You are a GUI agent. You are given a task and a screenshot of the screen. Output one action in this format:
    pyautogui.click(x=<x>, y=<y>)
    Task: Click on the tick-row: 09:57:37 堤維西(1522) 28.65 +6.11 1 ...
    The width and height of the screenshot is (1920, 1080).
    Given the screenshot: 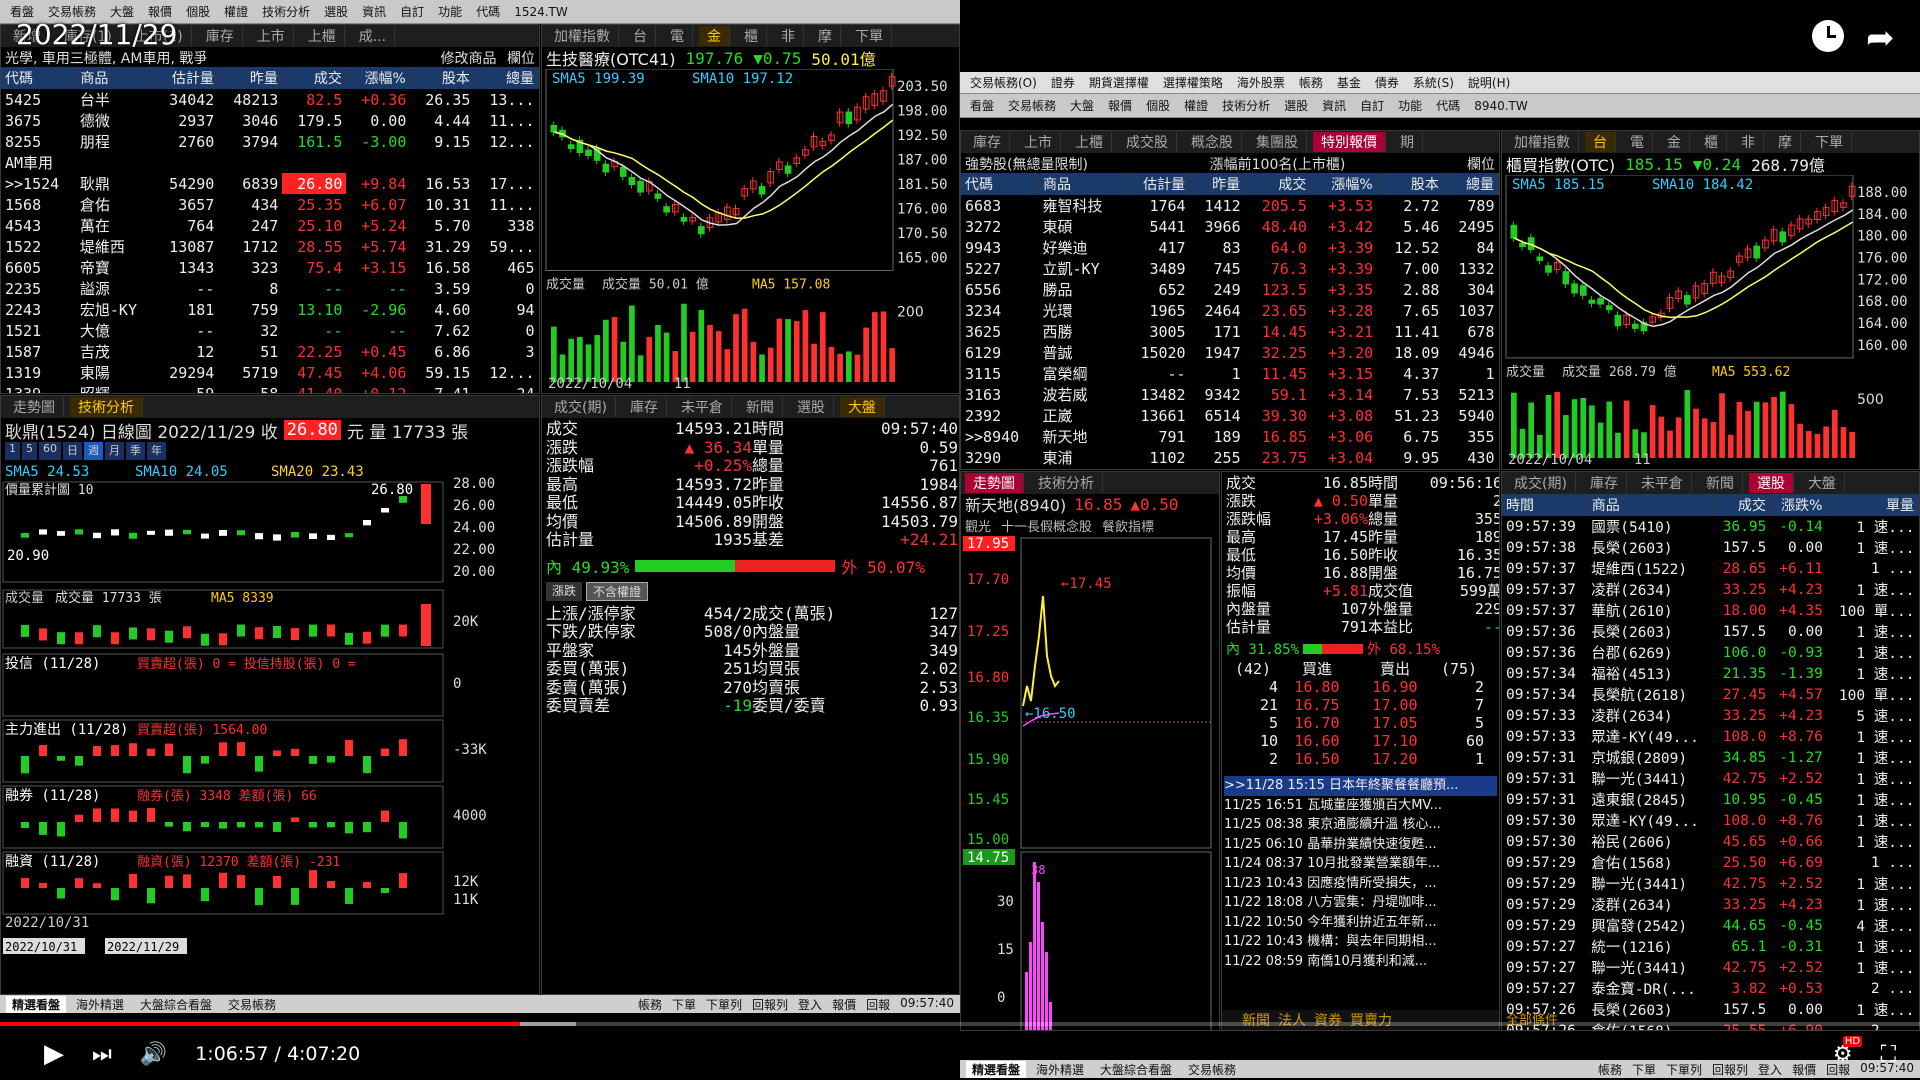 What is the action you would take?
    pyautogui.click(x=1710, y=568)
    